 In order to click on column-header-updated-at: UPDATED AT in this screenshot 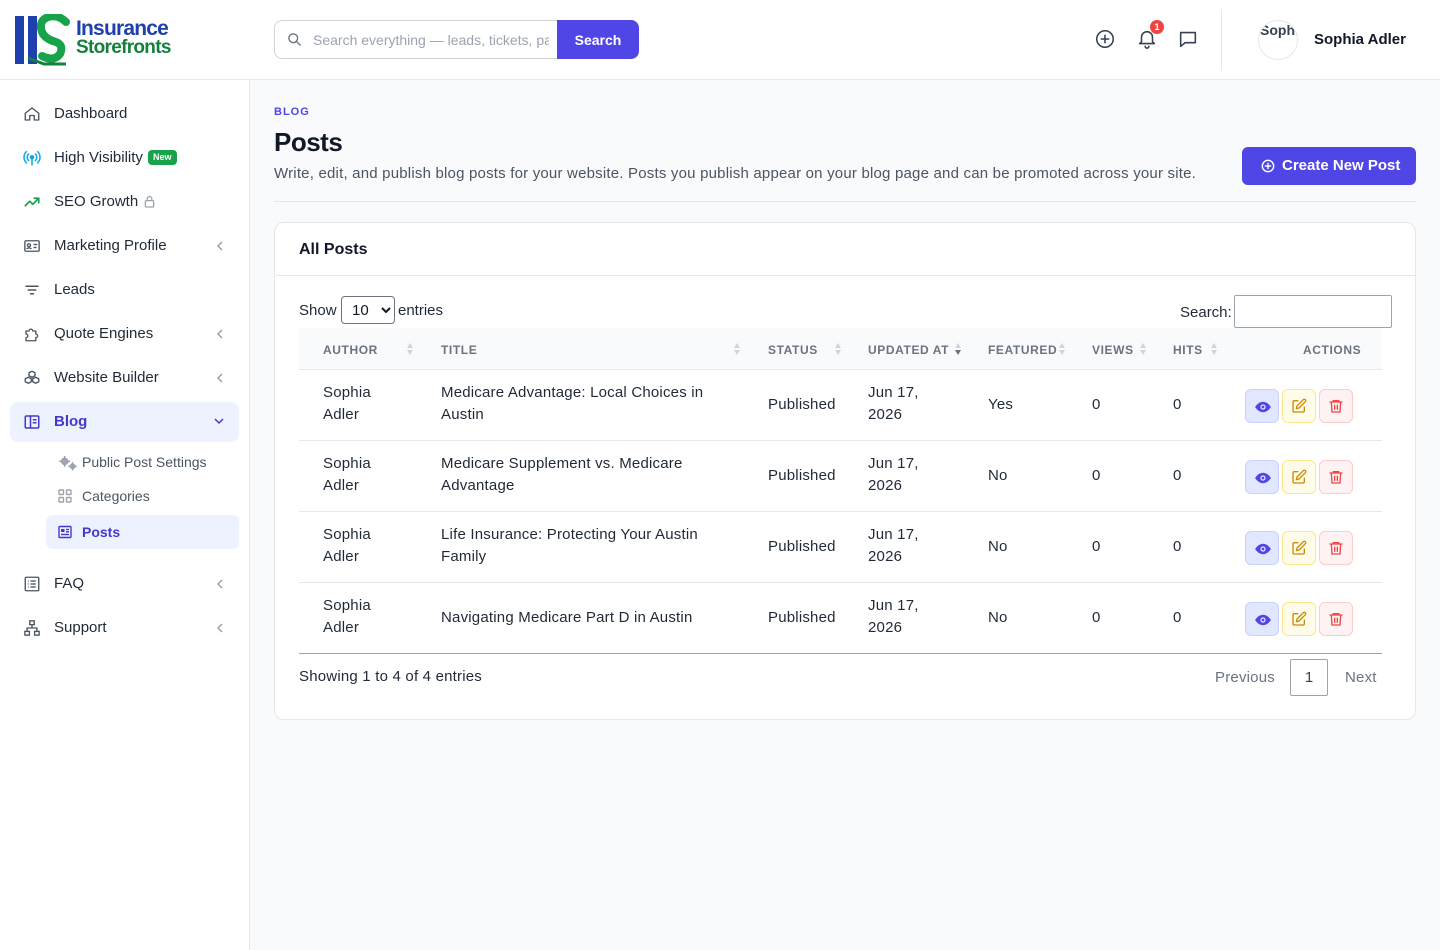, I will do `click(908, 350)`.